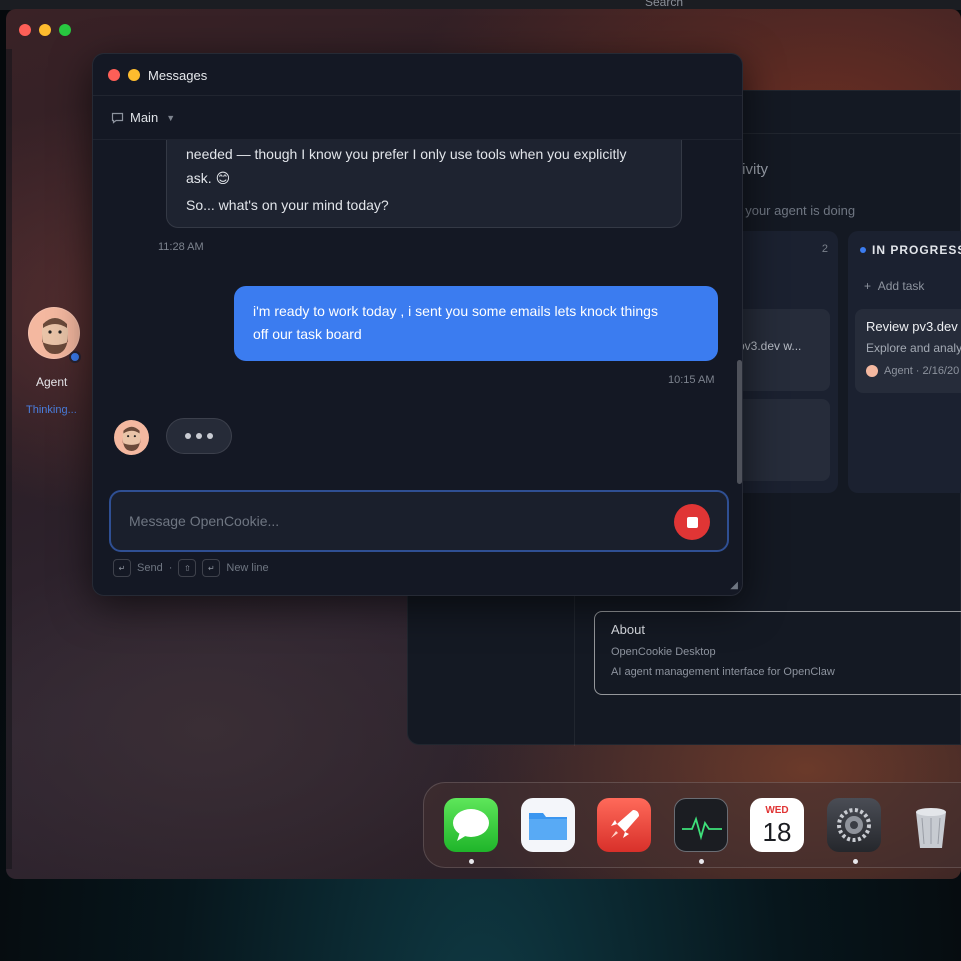  I want to click on rocket-shape-icon, so click(625, 824).